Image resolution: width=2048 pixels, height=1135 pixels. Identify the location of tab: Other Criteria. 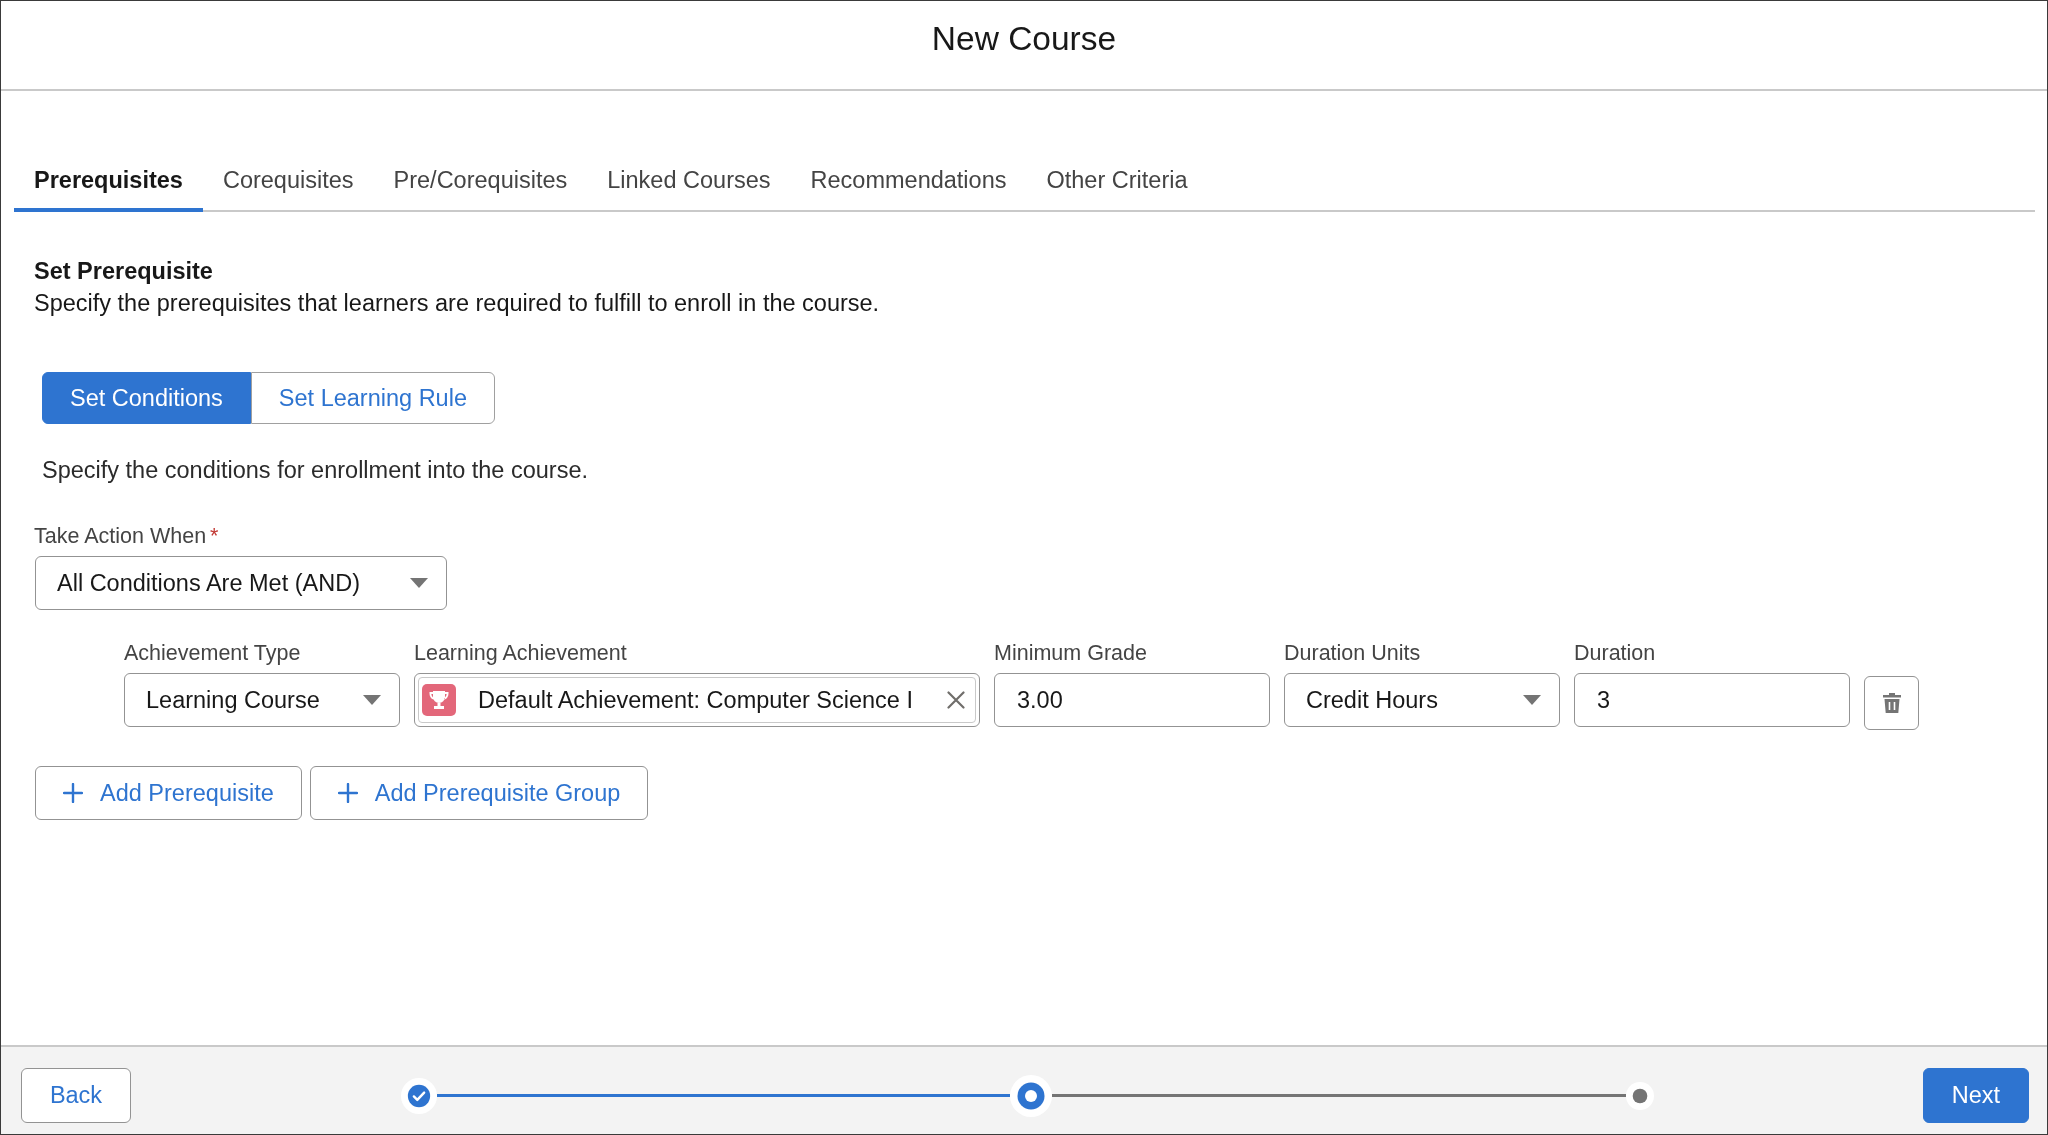
(1117, 186).